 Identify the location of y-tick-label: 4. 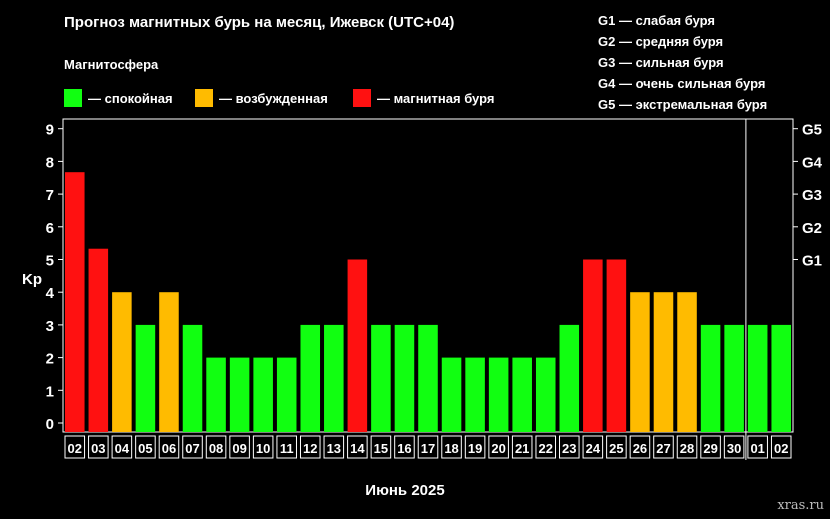
(50, 293).